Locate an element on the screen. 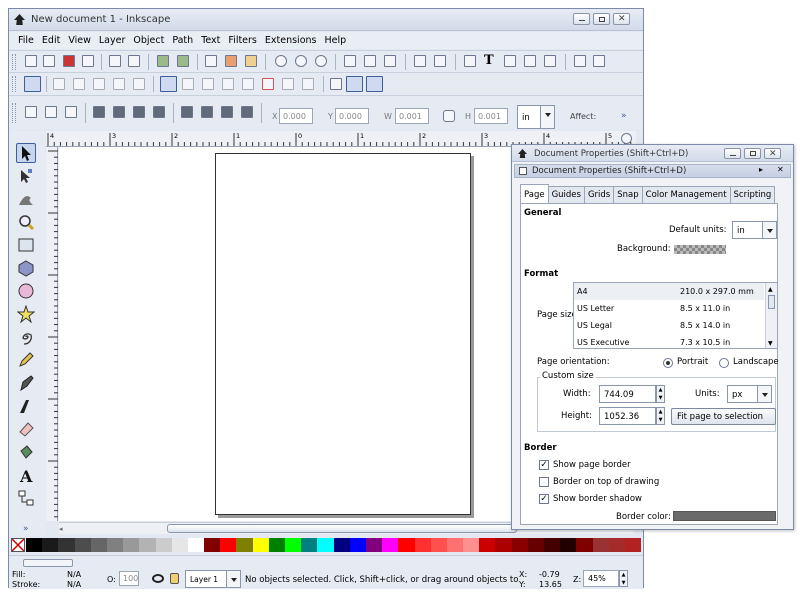 The width and height of the screenshot is (800, 600). height-input: 1052.36 is located at coordinates (627, 416).